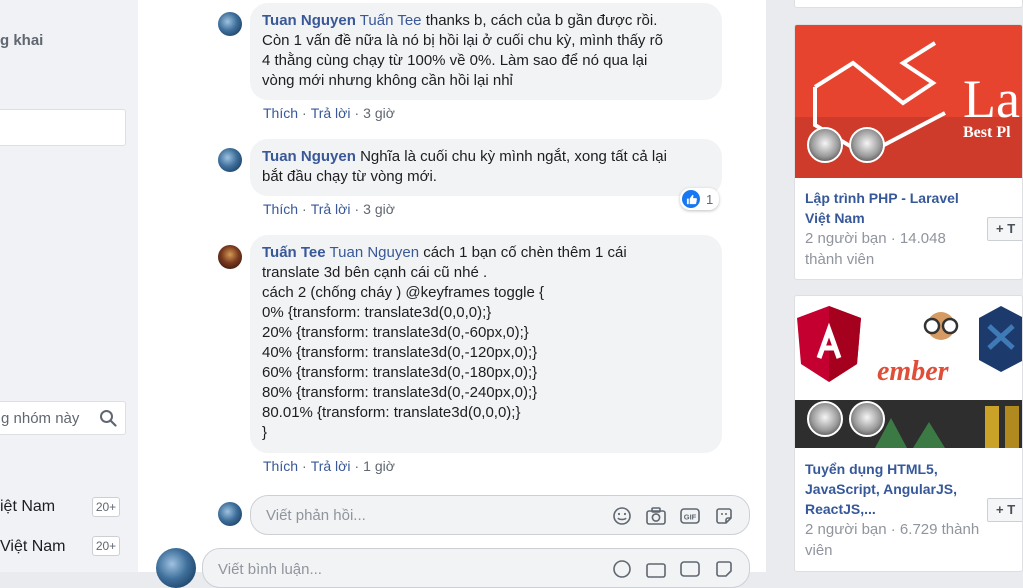 Image resolution: width=1023 pixels, height=588 pixels. What do you see at coordinates (908, 4) in the screenshot?
I see `previous-card-edge` at bounding box center [908, 4].